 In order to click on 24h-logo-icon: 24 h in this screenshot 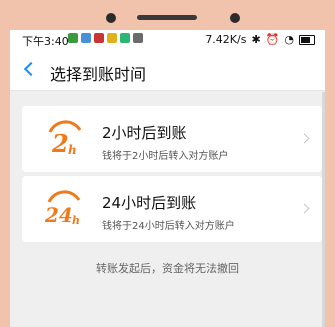, I will do `click(62, 208)`.